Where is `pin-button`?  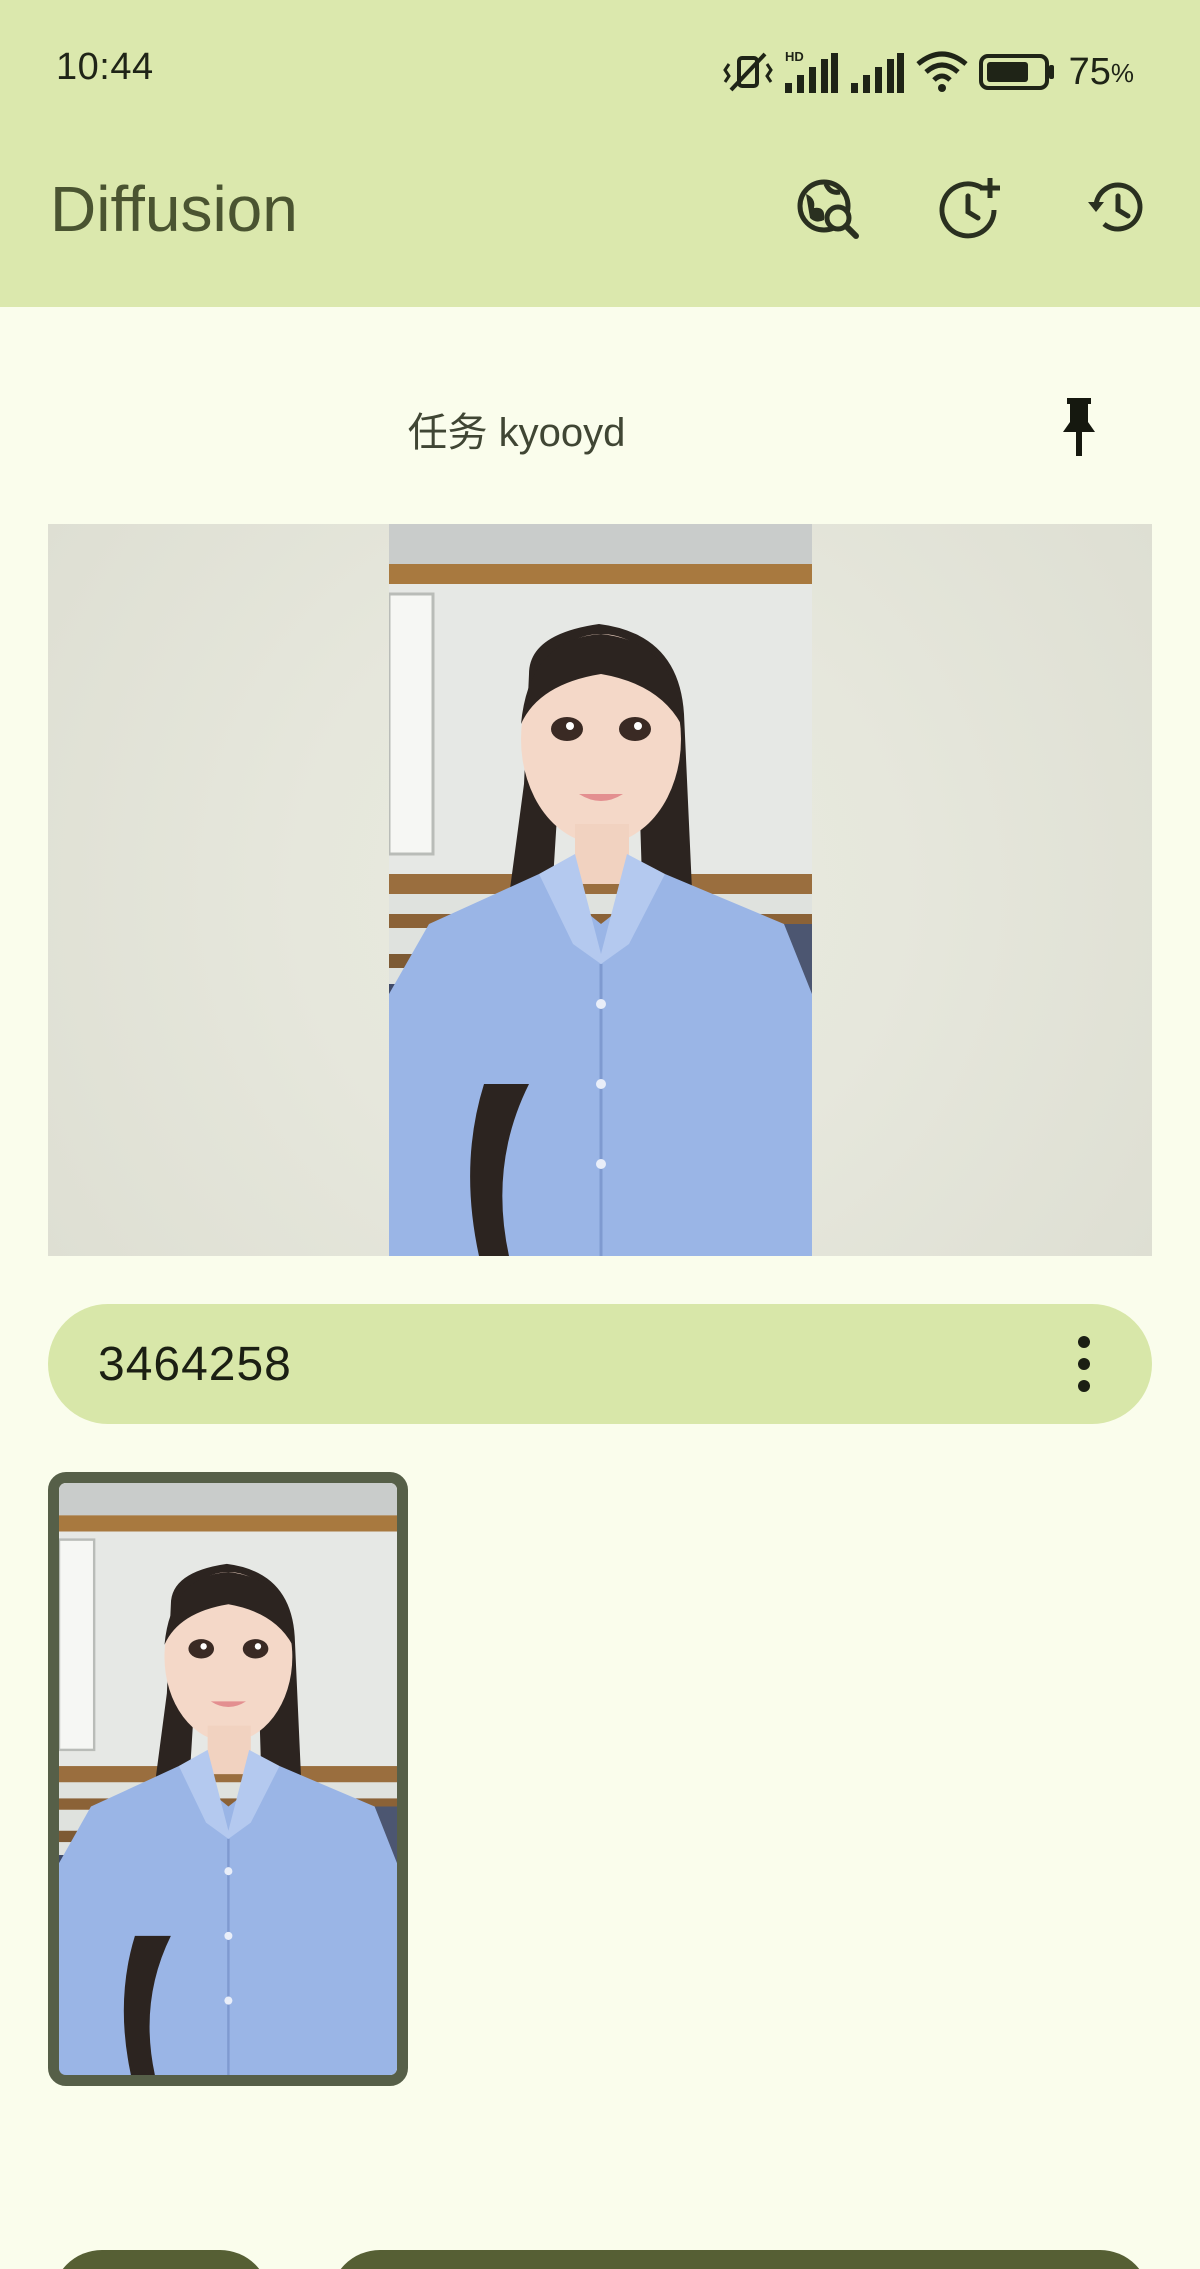
pin-button is located at coordinates (1079, 429).